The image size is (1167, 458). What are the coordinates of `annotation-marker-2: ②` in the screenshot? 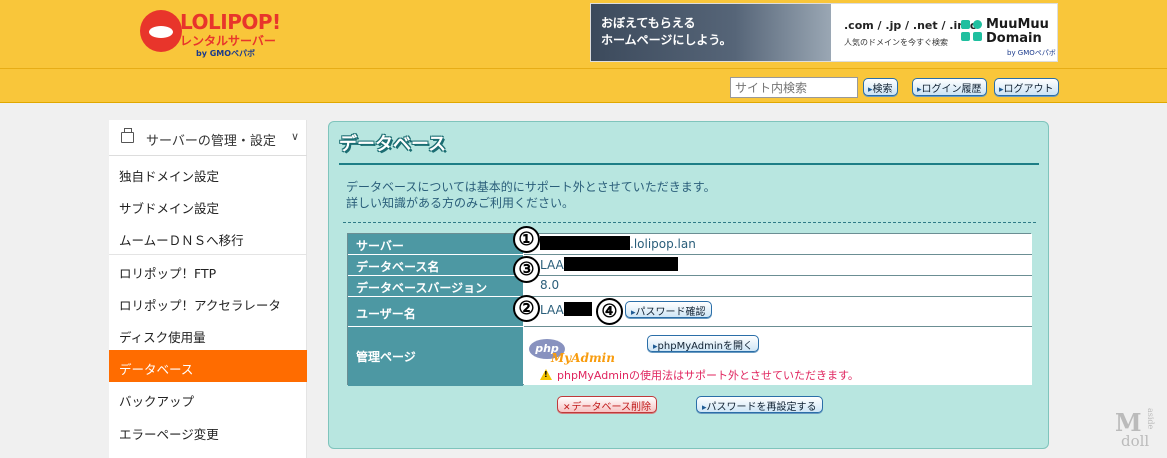 It's located at (526, 308).